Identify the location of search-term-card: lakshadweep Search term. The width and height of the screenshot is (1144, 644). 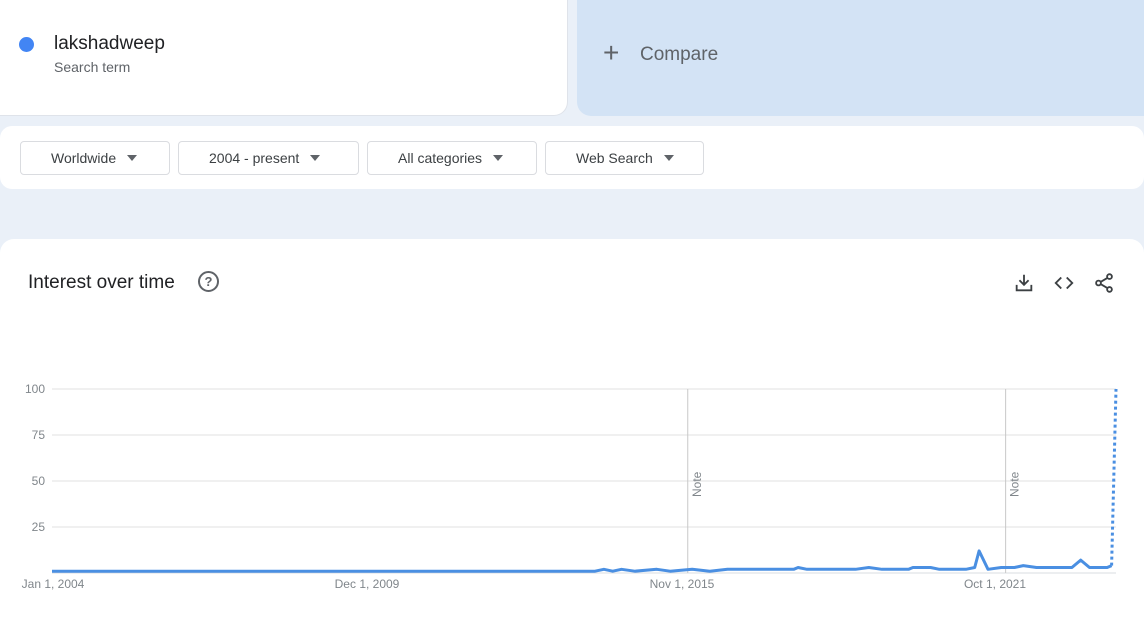
(284, 58).